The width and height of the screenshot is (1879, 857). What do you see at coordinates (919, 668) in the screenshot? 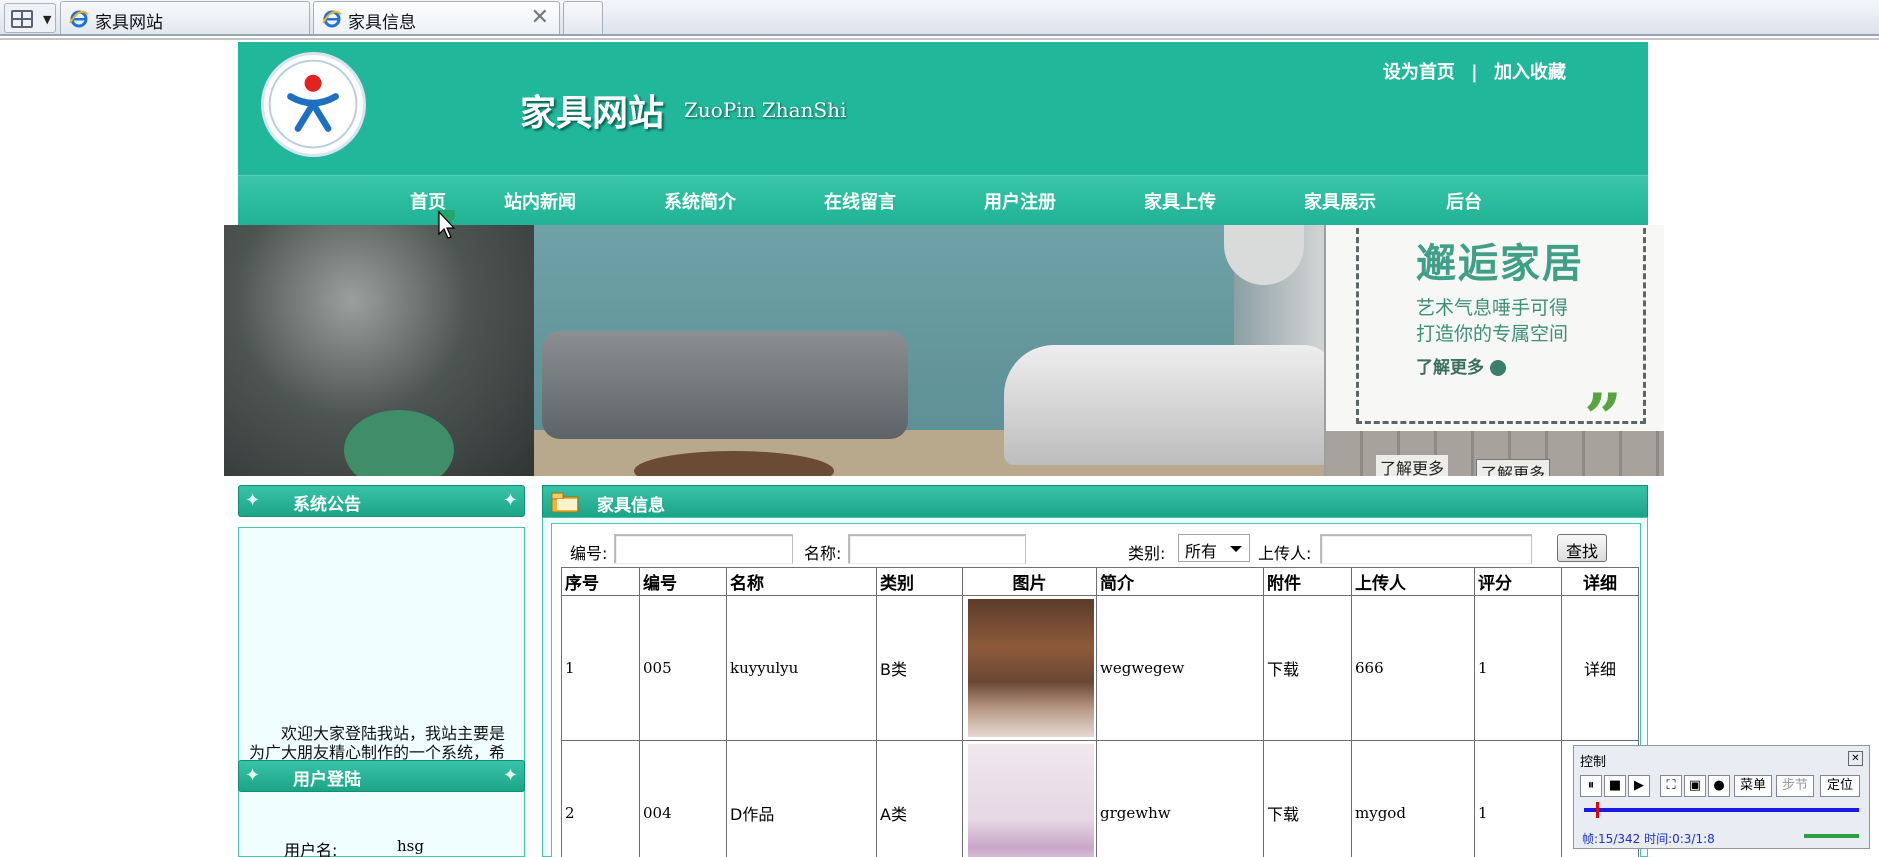
I see `cell-category: B类` at bounding box center [919, 668].